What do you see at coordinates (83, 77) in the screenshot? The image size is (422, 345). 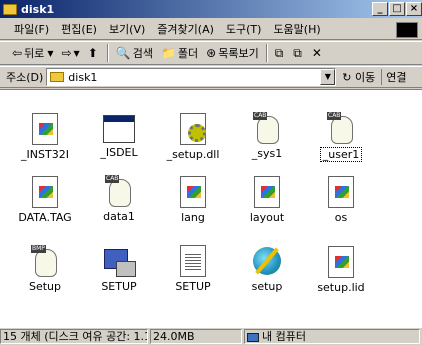 I see `address-value: disk1` at bounding box center [83, 77].